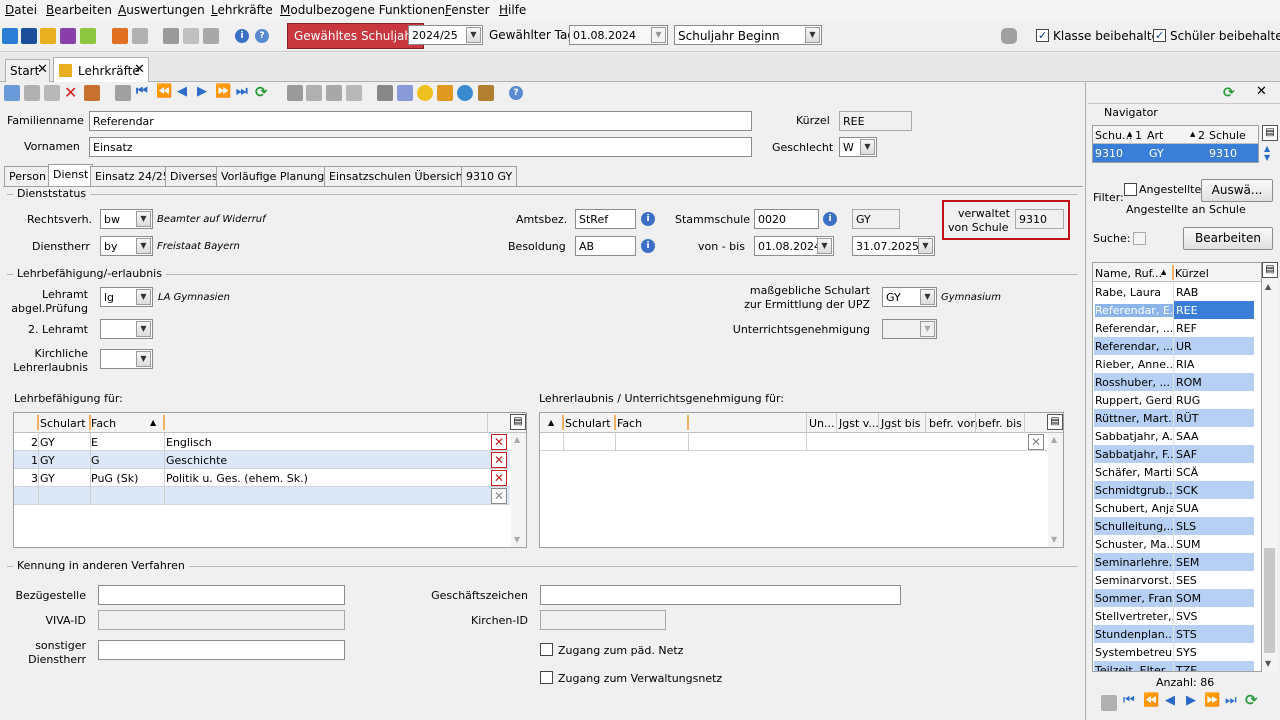 This screenshot has height=720, width=1280. What do you see at coordinates (605, 246) in the screenshot?
I see `besoldung-field: AB` at bounding box center [605, 246].